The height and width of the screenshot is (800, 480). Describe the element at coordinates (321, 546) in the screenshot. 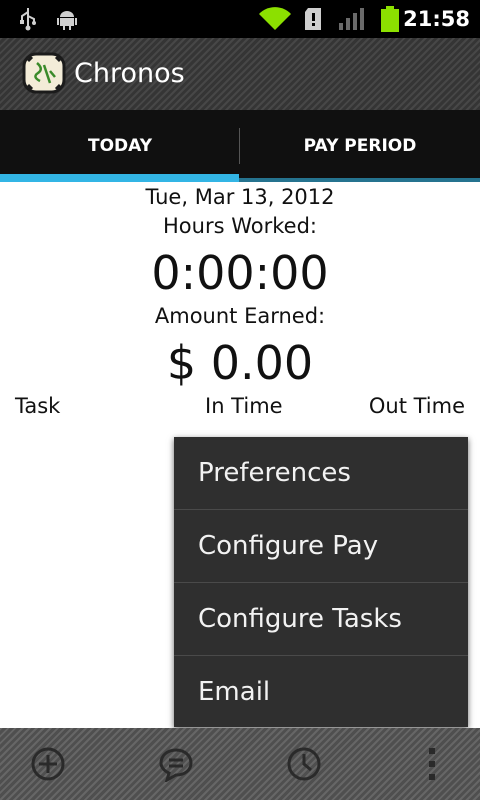

I see `menu-item-configure-pay: Configure Pay` at that location.